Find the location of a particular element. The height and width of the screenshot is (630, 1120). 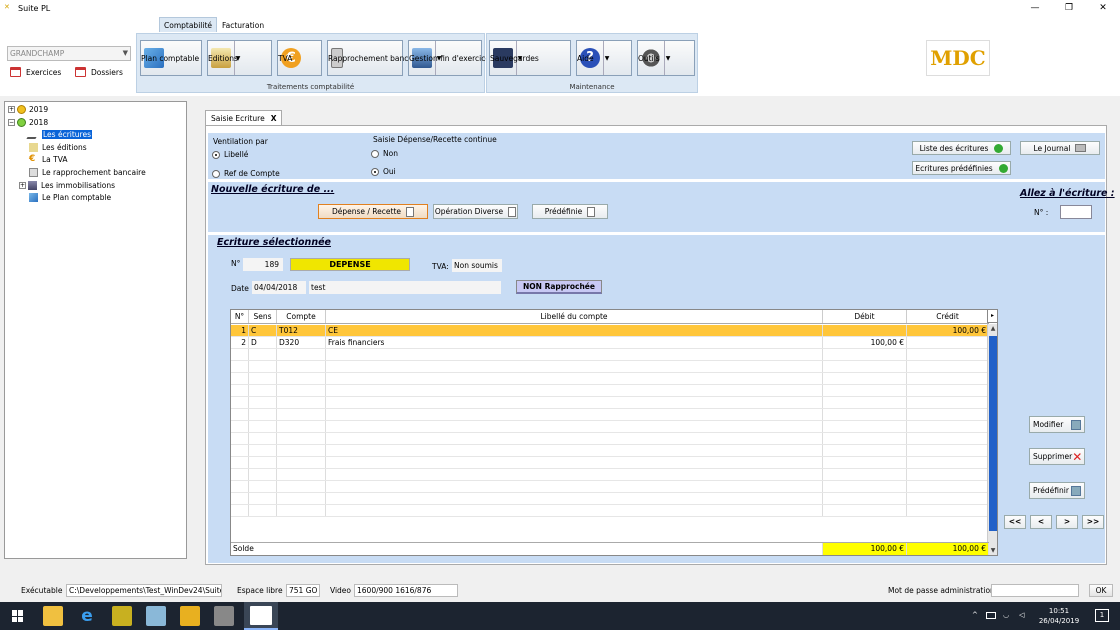

mdp-input is located at coordinates (1035, 590).